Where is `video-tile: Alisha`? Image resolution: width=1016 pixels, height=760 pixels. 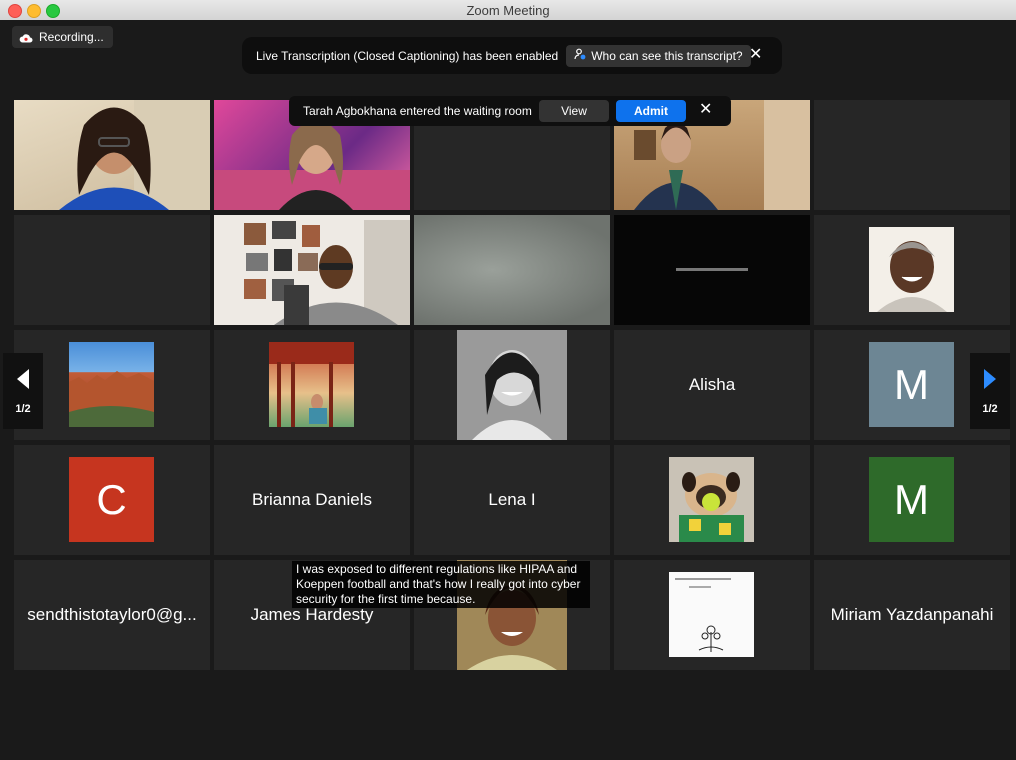 video-tile: Alisha is located at coordinates (712, 385).